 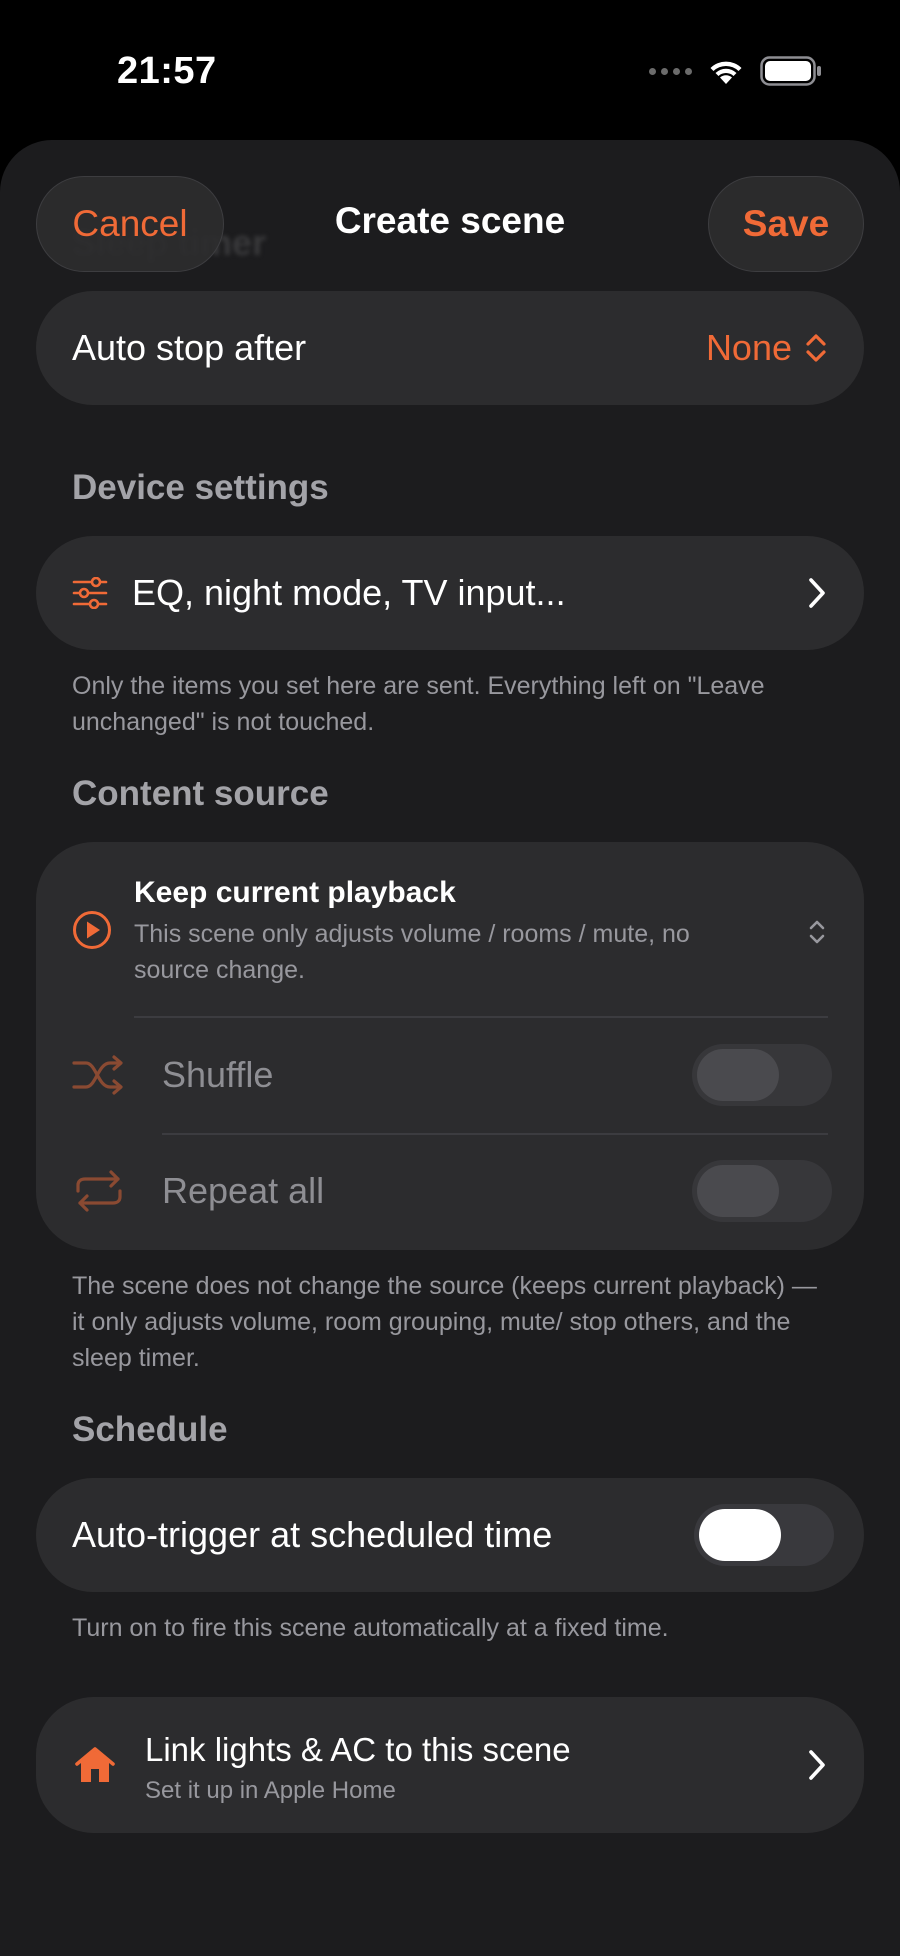 What do you see at coordinates (450, 1075) in the screenshot?
I see `shuffle-row: Shuffle` at bounding box center [450, 1075].